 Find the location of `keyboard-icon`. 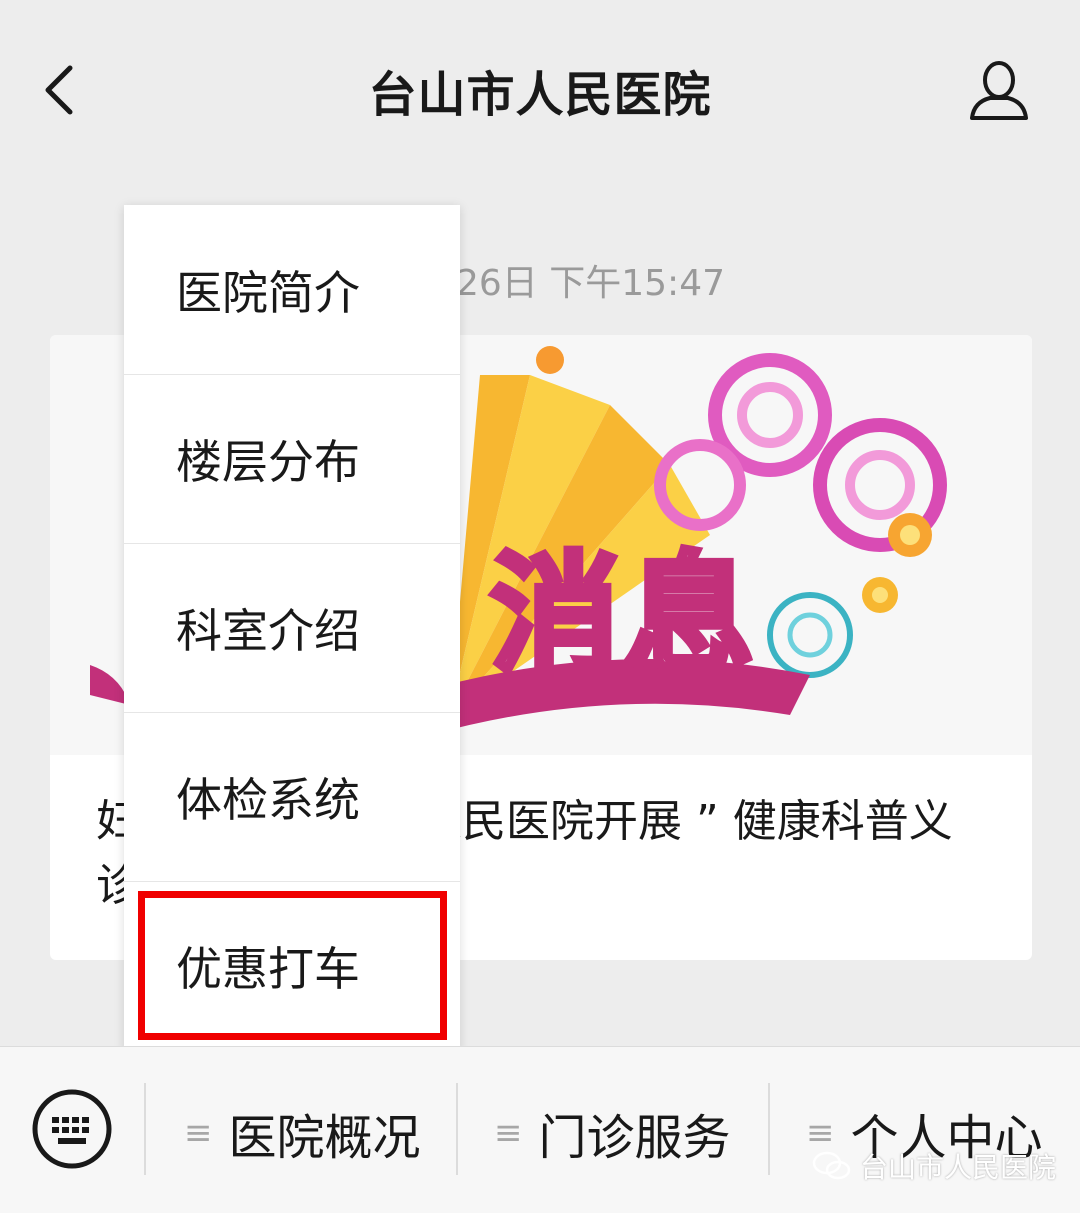

keyboard-icon is located at coordinates (72, 1129).